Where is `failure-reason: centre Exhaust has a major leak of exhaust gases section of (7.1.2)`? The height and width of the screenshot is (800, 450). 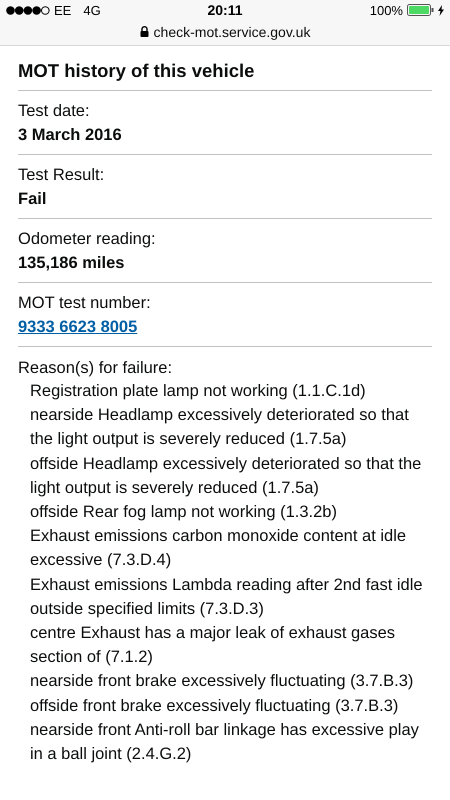 failure-reason: centre Exhaust has a major leak of exhaust gases section of (7.1.2) is located at coordinates (212, 645).